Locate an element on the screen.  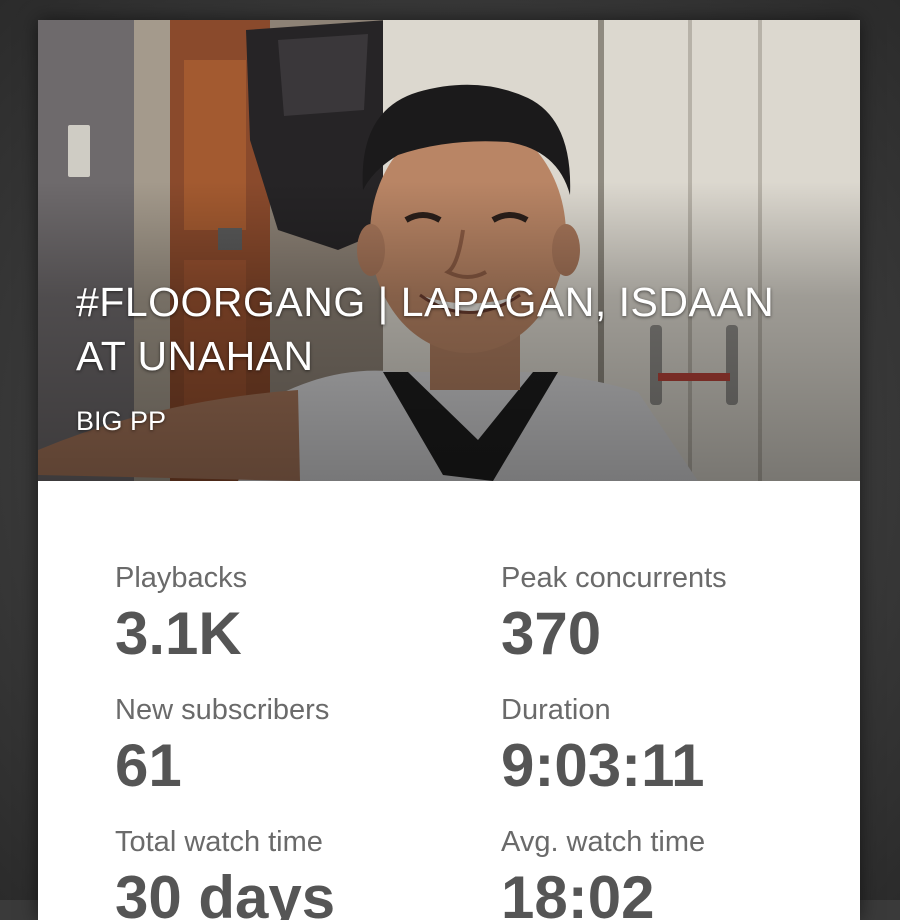
stat-peak-concurrents: Peak concurrents 370 is located at coordinates (680, 614).